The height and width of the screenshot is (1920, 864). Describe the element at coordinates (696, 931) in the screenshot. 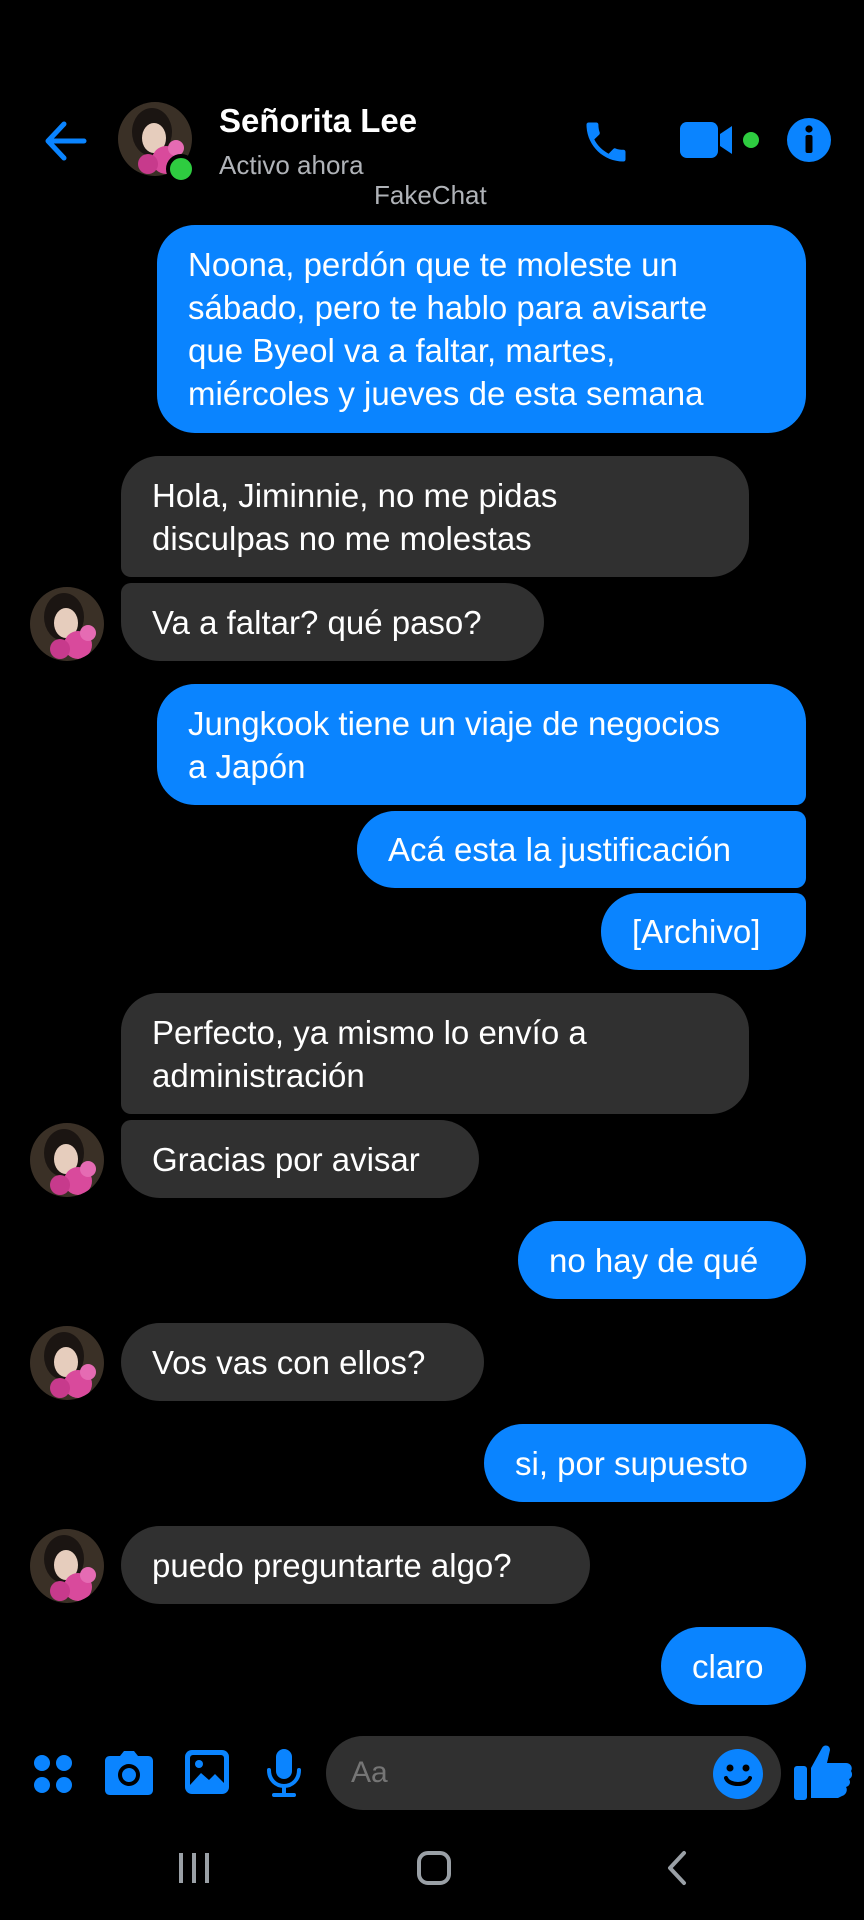

I see `message-text: [Archivo]` at that location.